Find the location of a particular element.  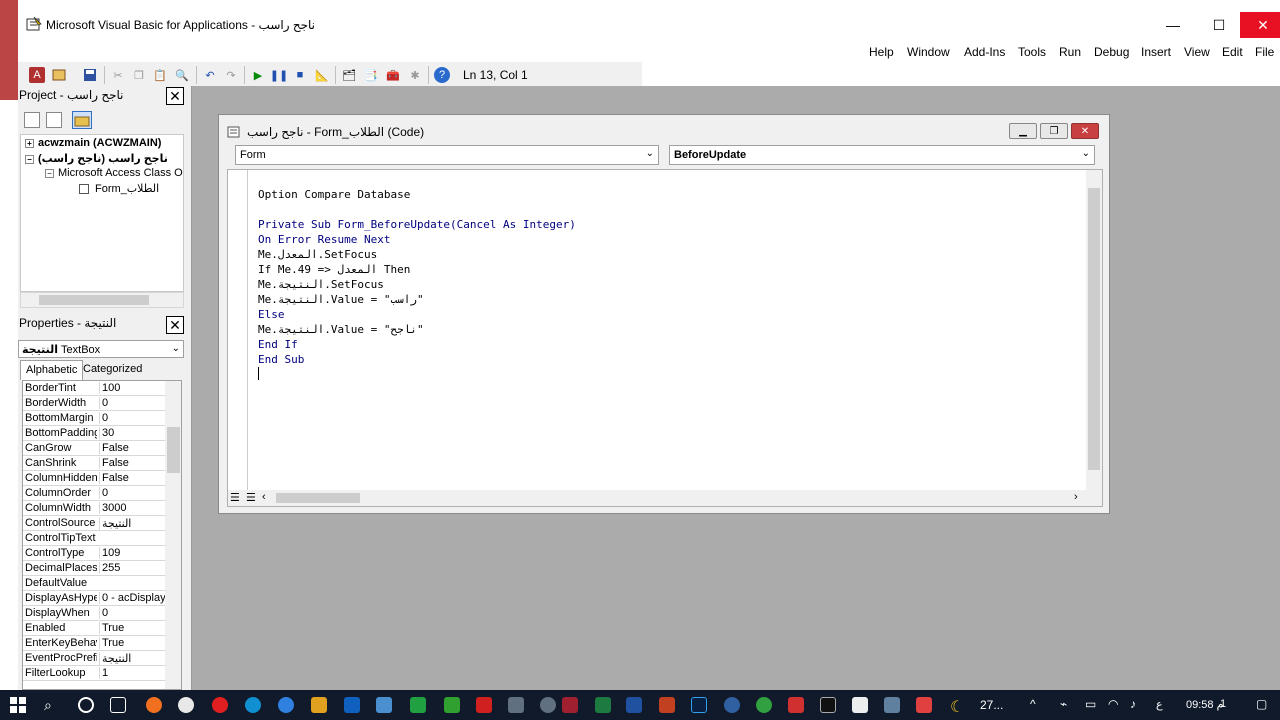

language-indicator: ع is located at coordinates (1159, 704).